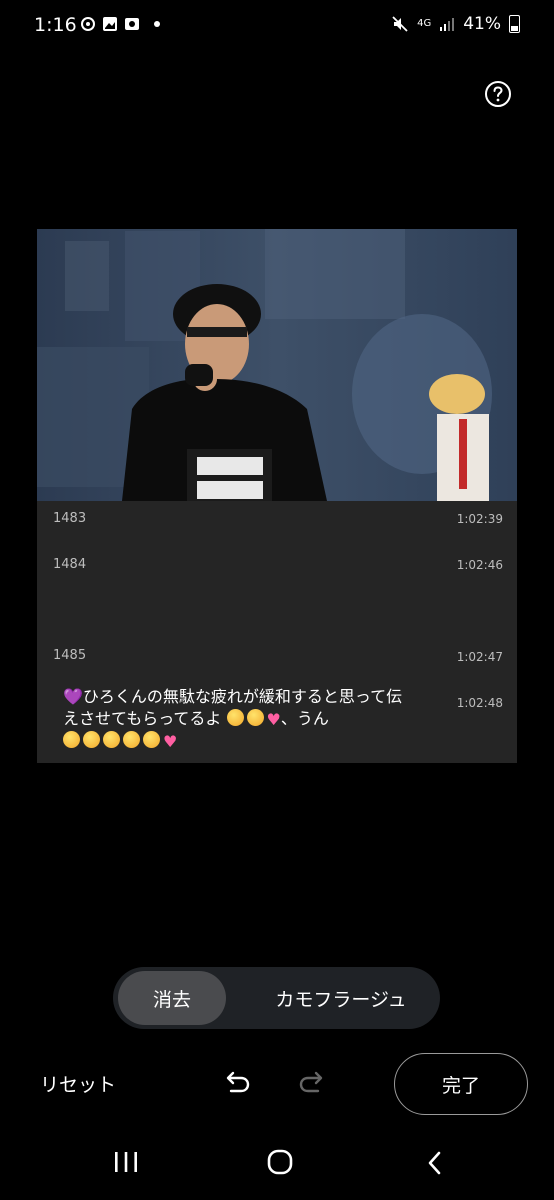  What do you see at coordinates (277, 28) in the screenshot?
I see `status-bar: 1:16 4G 41%` at bounding box center [277, 28].